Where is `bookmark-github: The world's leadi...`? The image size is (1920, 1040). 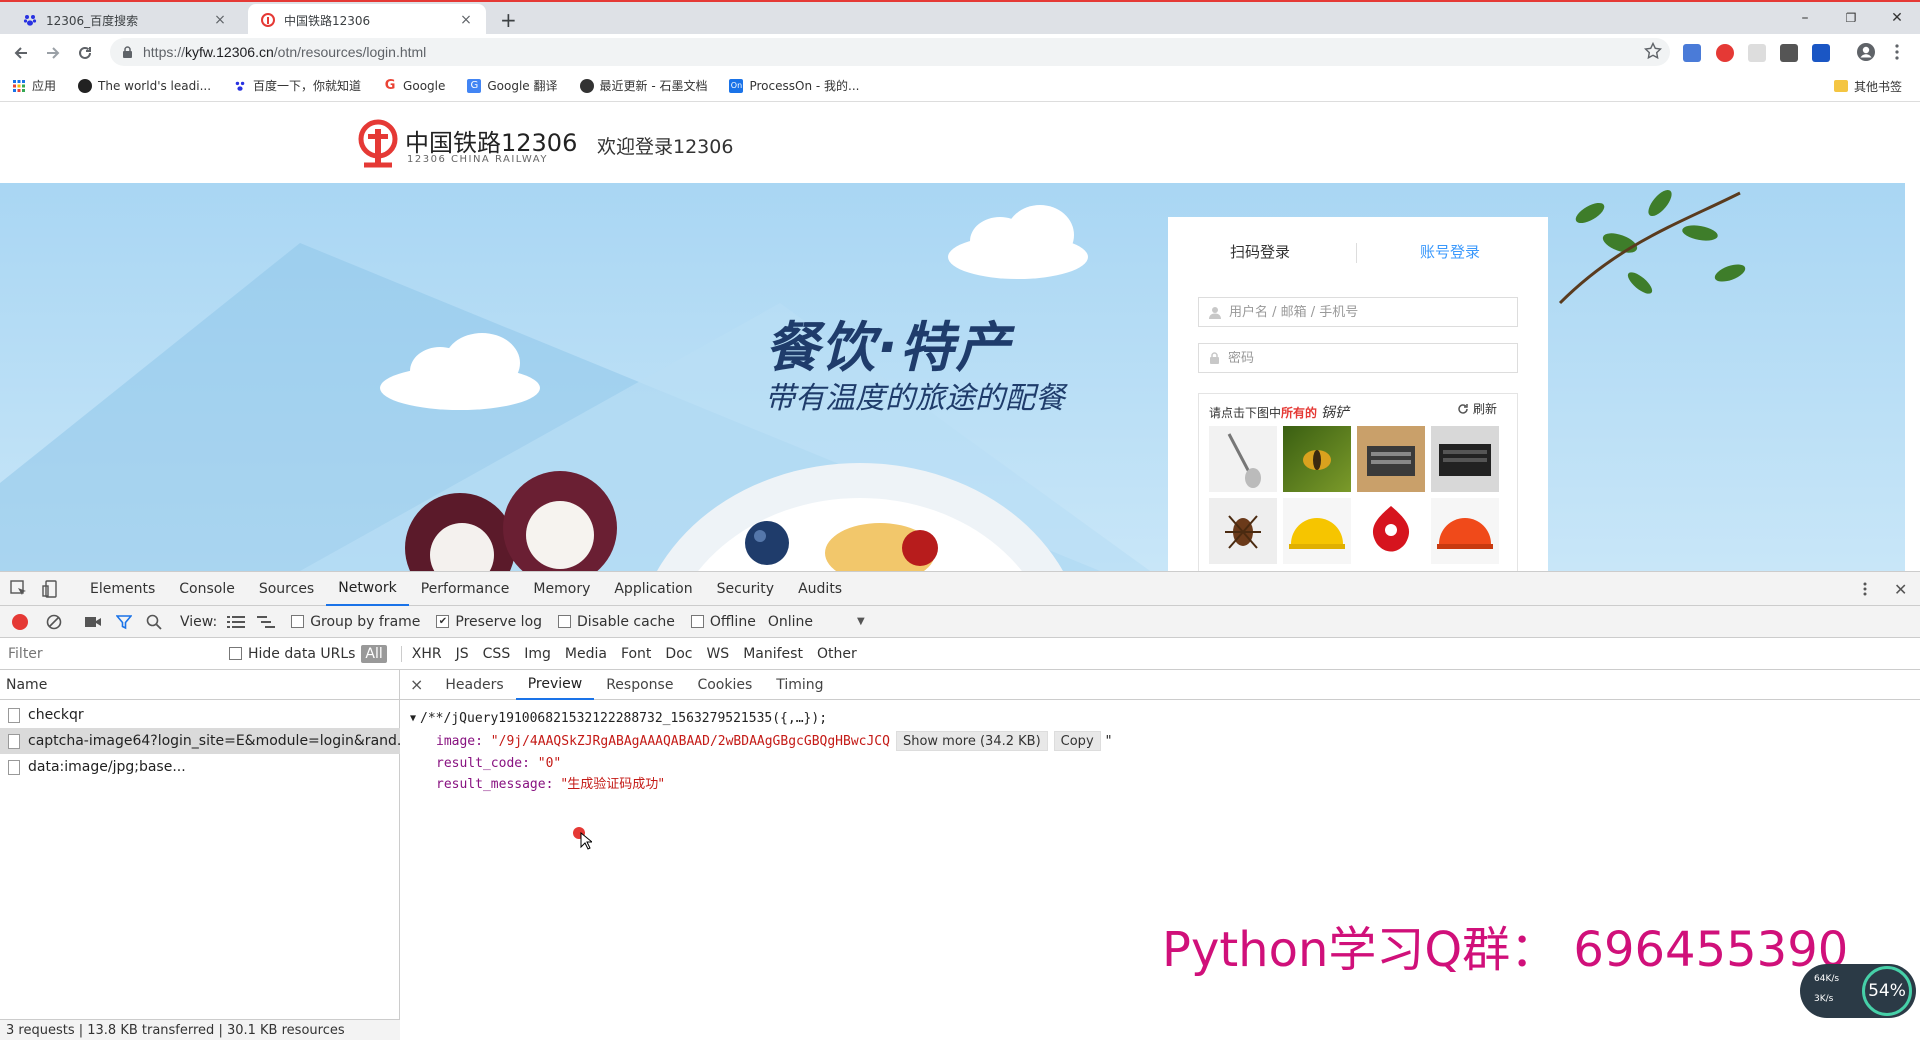
bookmark-github: The world's leadi... is located at coordinates (144, 85).